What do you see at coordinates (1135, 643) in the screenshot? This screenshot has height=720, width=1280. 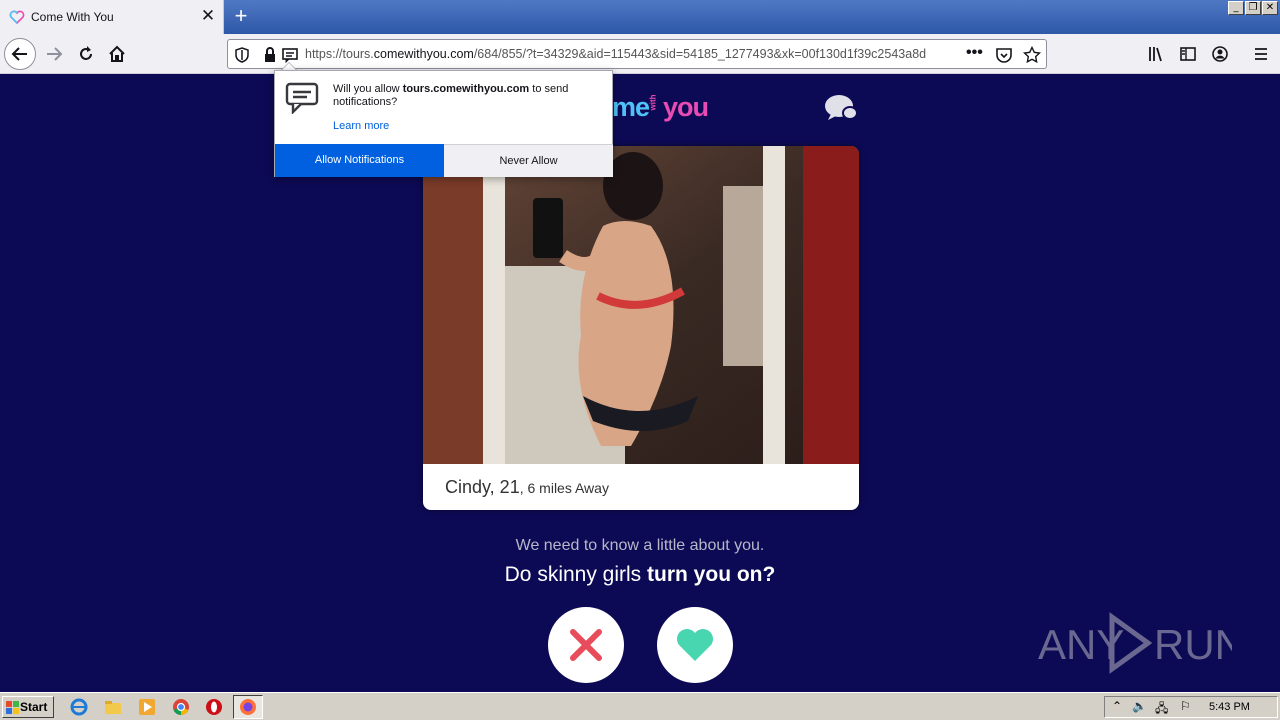 I see `anyrun-watermark: ANY RUN` at bounding box center [1135, 643].